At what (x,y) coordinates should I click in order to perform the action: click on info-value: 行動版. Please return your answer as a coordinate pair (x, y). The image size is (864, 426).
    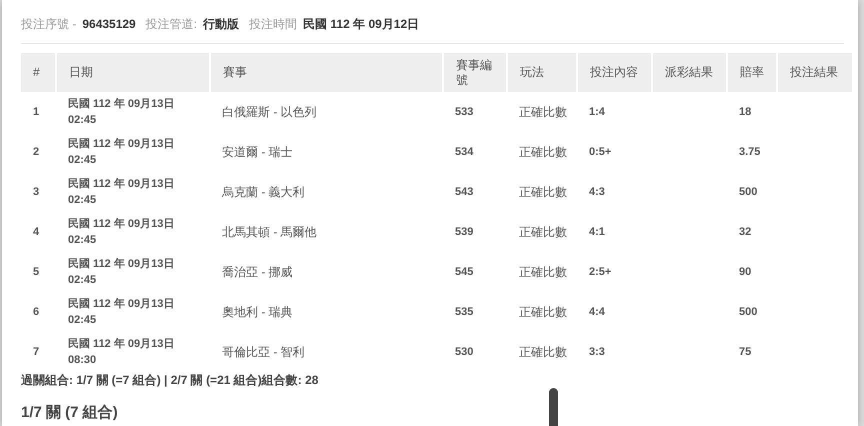
    Looking at the image, I should click on (221, 24).